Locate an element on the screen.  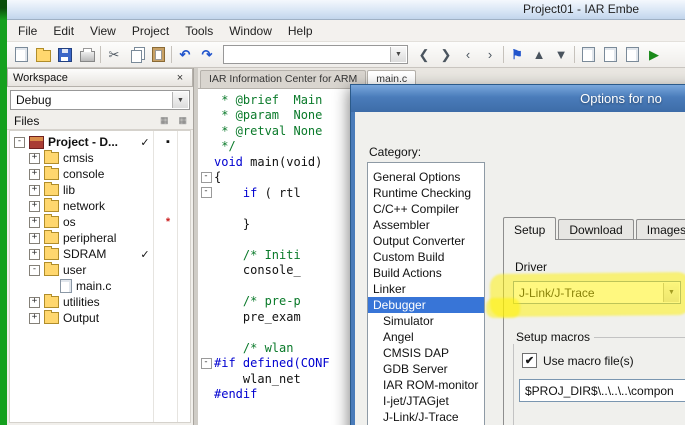
tab-images: Images is located at coordinates (660, 229).